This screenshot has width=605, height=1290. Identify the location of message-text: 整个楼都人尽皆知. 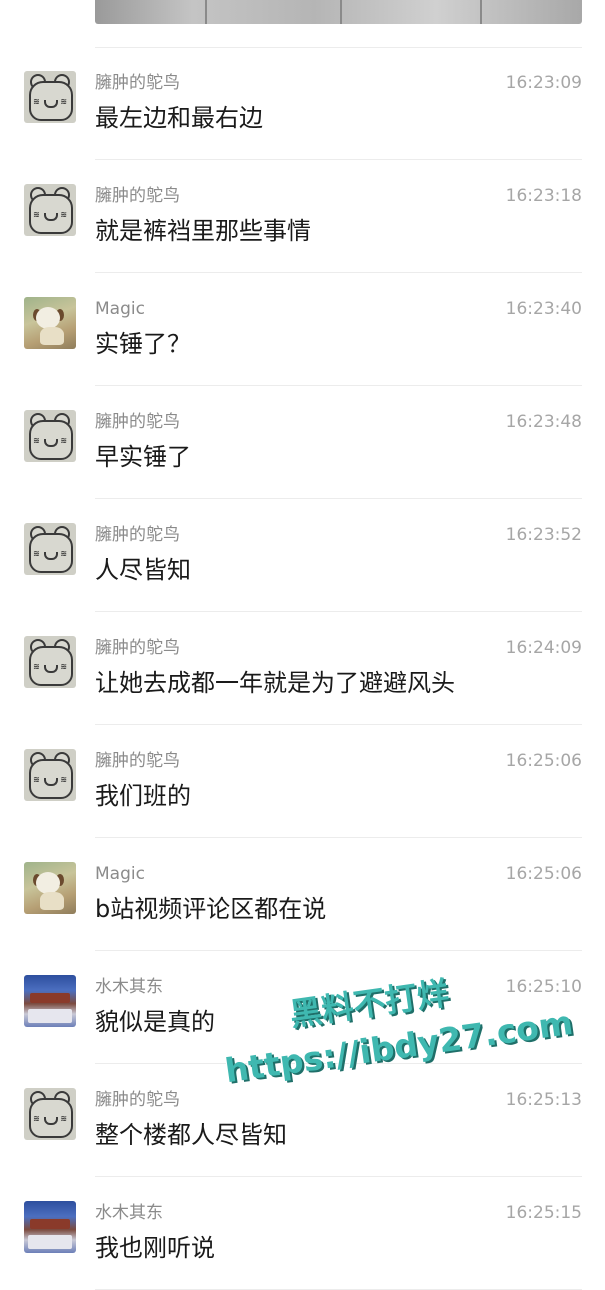
(191, 1135).